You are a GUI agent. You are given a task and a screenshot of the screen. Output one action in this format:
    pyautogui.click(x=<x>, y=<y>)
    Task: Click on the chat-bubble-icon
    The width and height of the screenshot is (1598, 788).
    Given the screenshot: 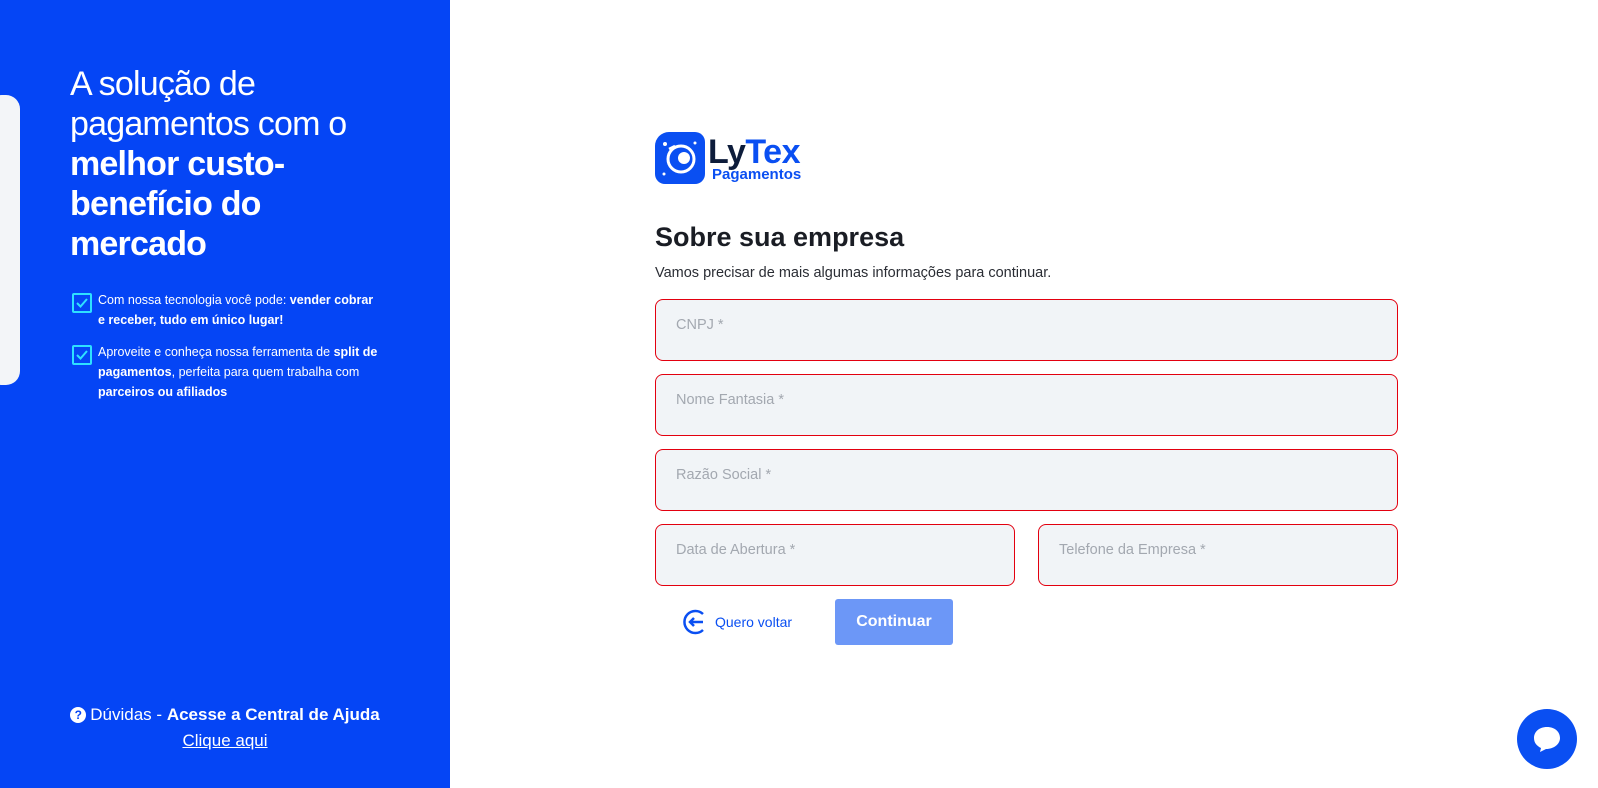 What is the action you would take?
    pyautogui.click(x=1547, y=739)
    